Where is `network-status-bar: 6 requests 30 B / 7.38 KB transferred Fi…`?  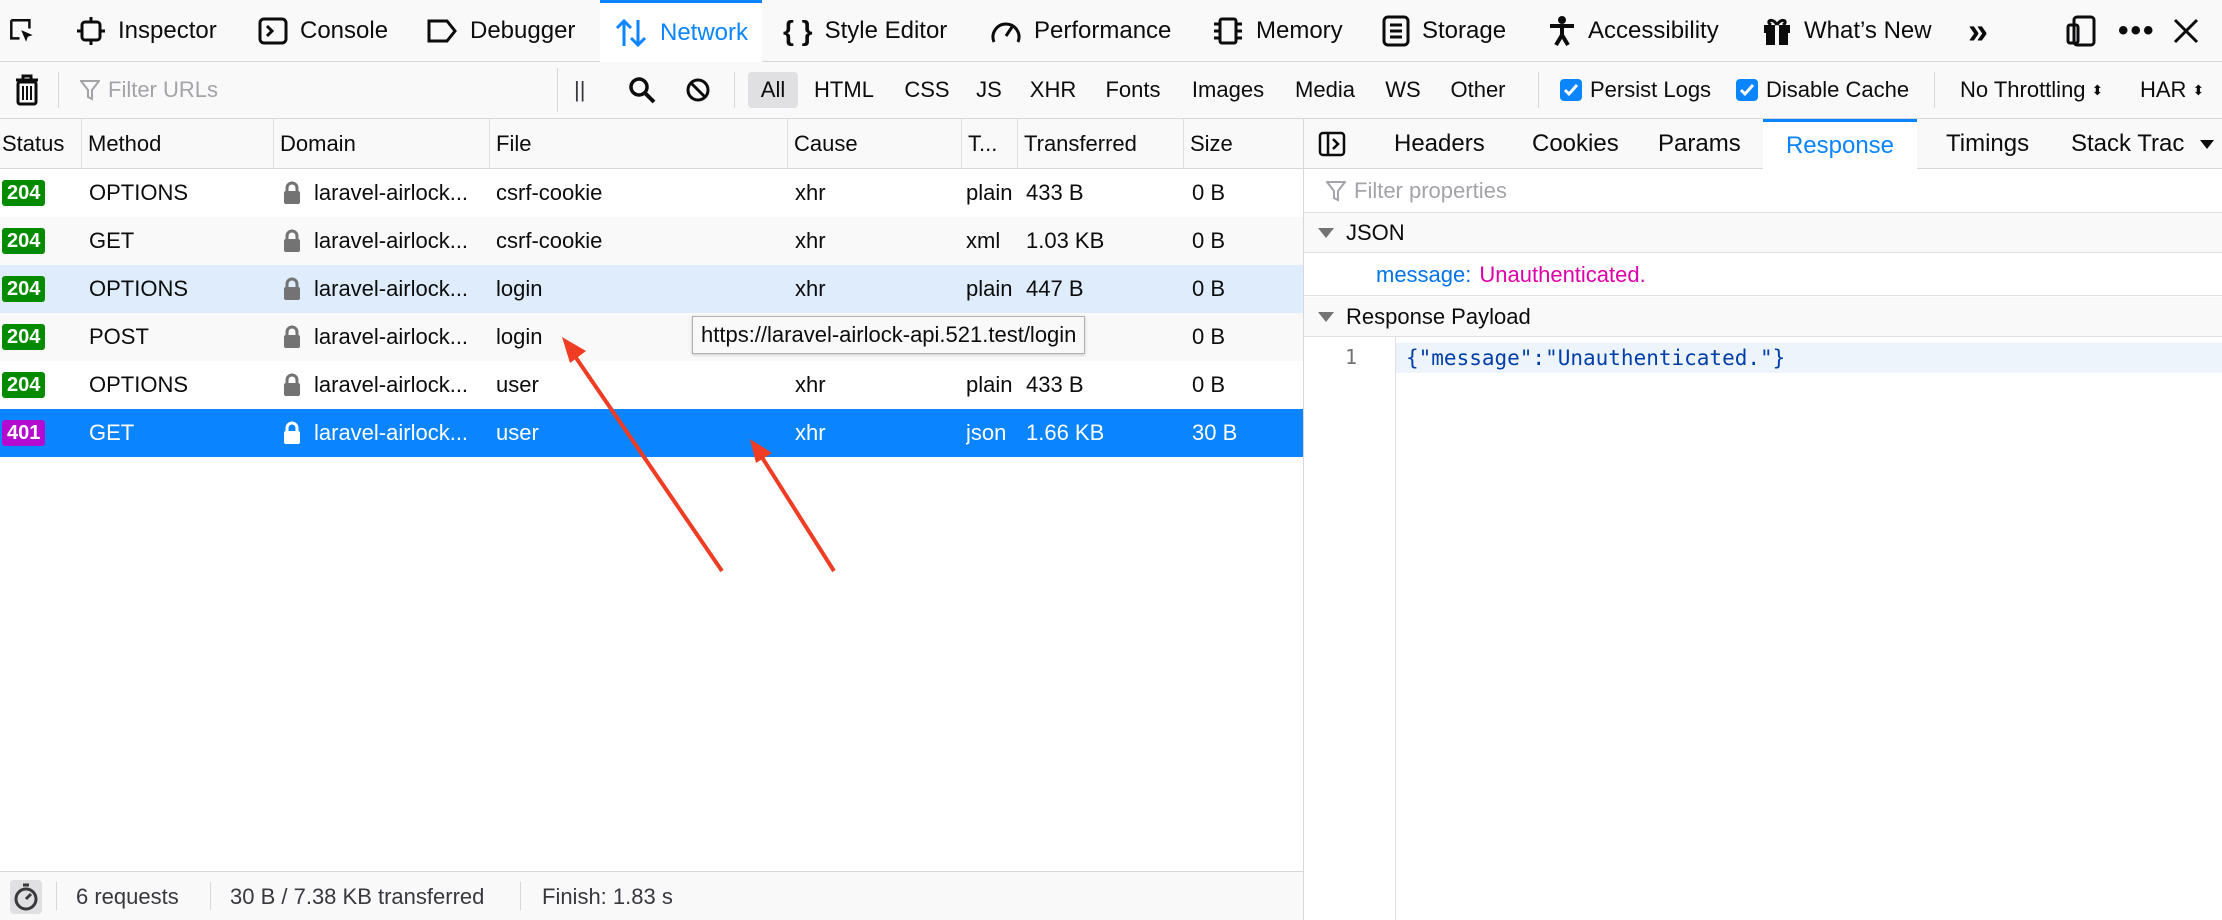 network-status-bar: 6 requests 30 B / 7.38 KB transferred Fi… is located at coordinates (651, 895).